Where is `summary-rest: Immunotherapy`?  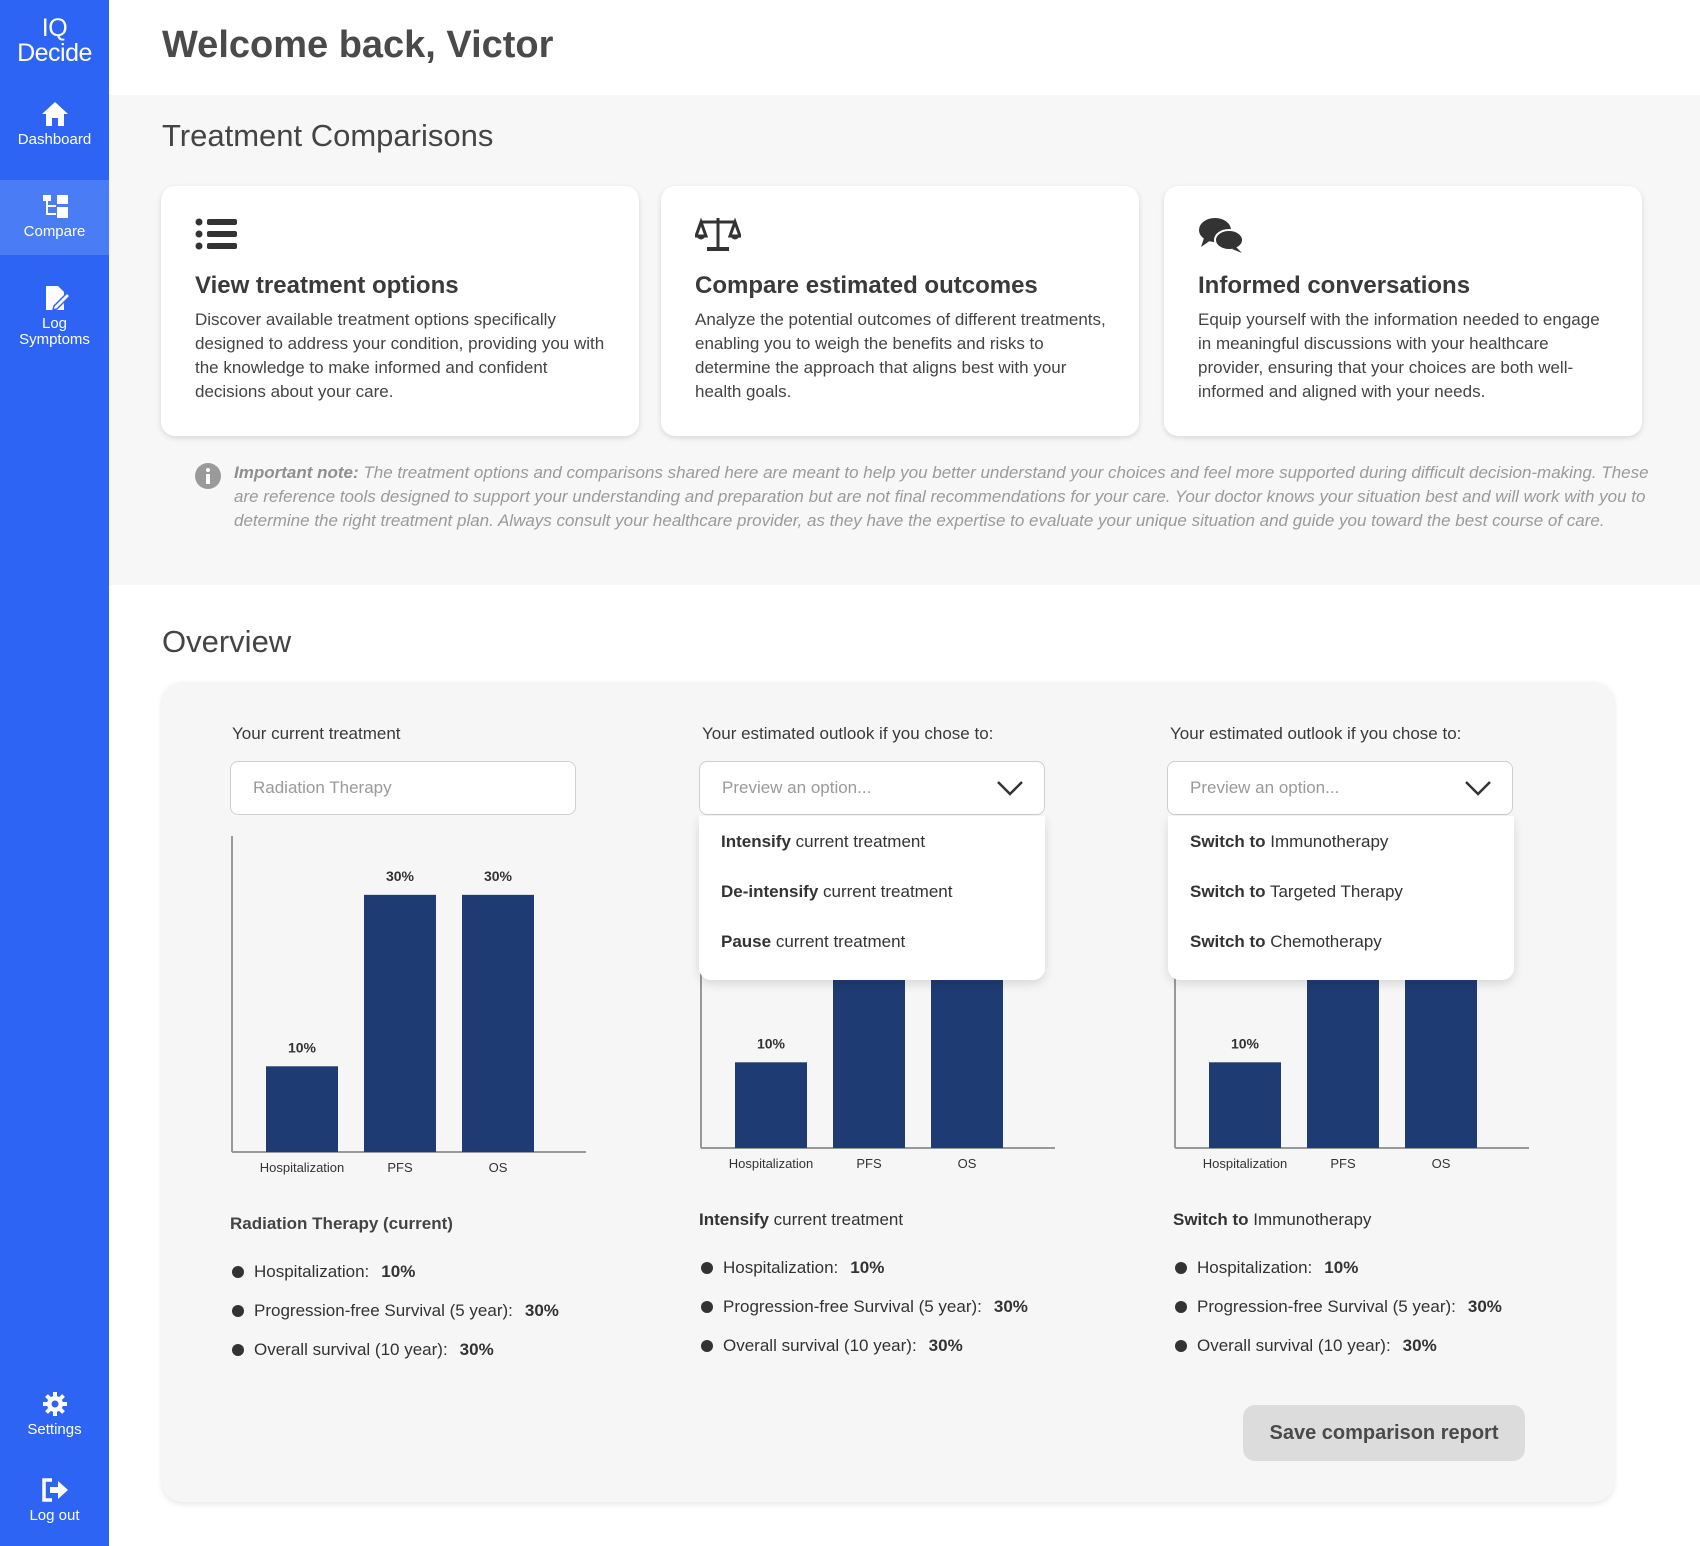
summary-rest: Immunotherapy is located at coordinates (1310, 1219).